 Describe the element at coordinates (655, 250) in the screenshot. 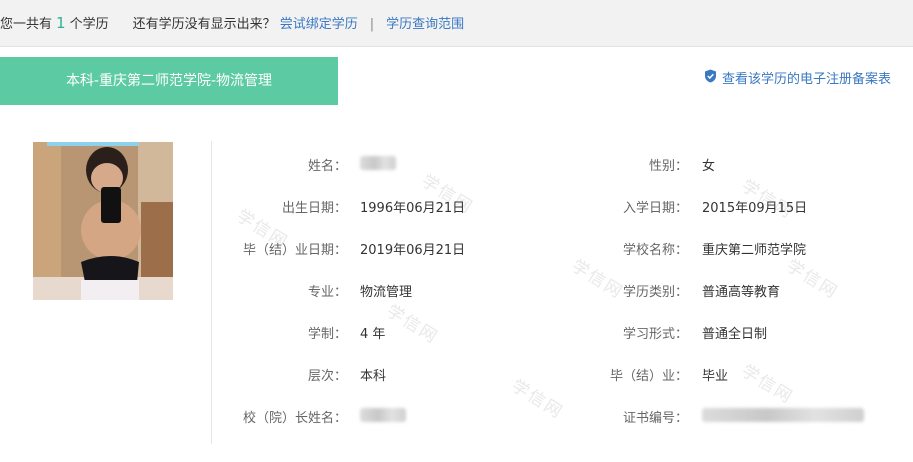

I see `school-name-label: 学校名称：` at that location.